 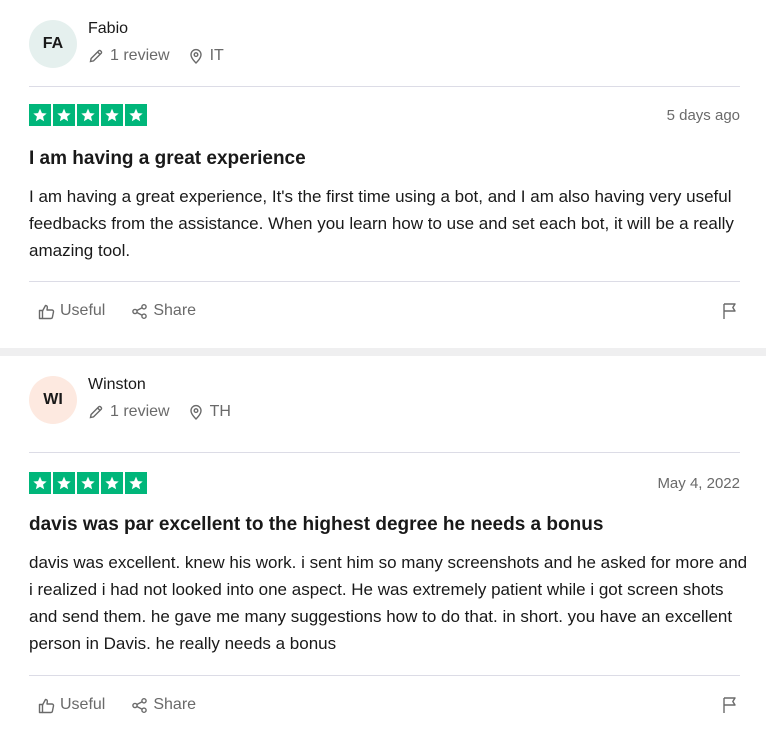 What do you see at coordinates (698, 483) in the screenshot?
I see `review-date: May 4, 2022` at bounding box center [698, 483].